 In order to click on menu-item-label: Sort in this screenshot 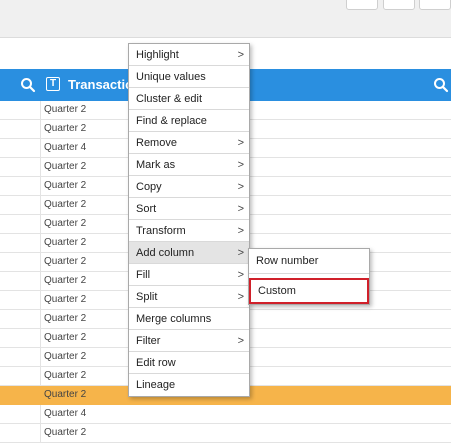, I will do `click(146, 209)`.